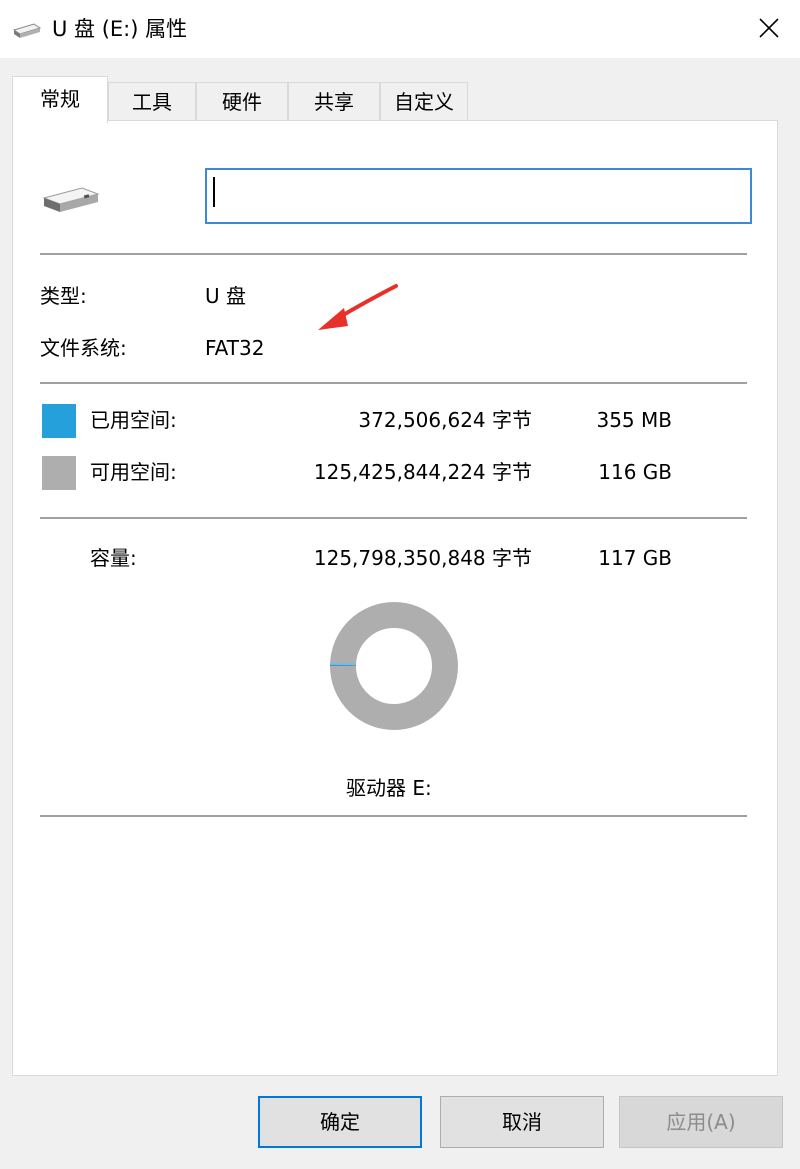 This screenshot has height=1169, width=800. What do you see at coordinates (225, 296) in the screenshot?
I see `type-value: U 盘` at bounding box center [225, 296].